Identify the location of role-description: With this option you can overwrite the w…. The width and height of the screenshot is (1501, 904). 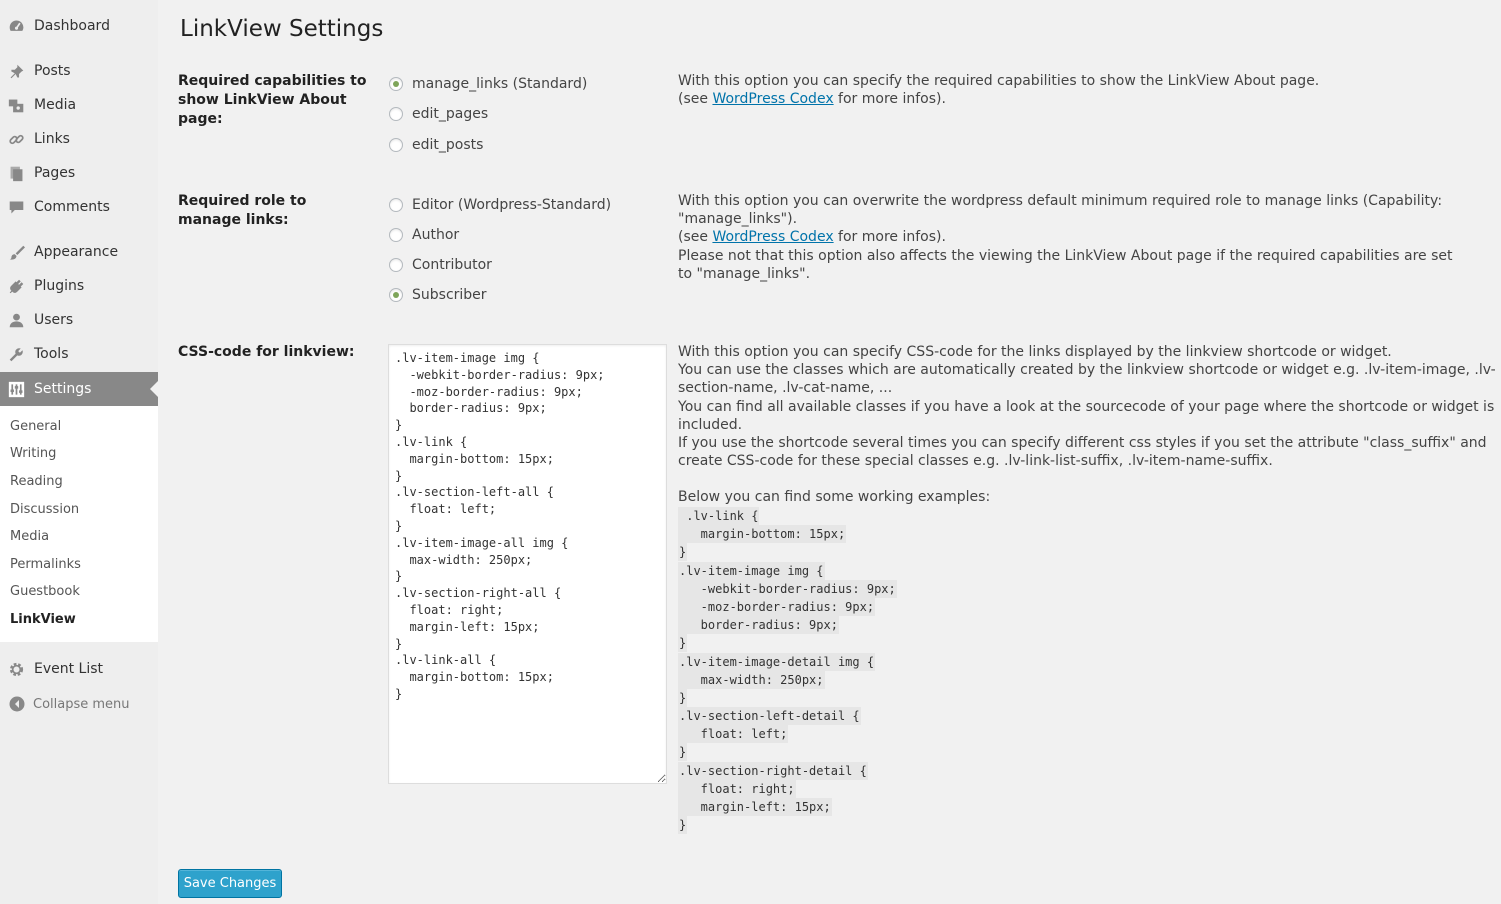
(1073, 237).